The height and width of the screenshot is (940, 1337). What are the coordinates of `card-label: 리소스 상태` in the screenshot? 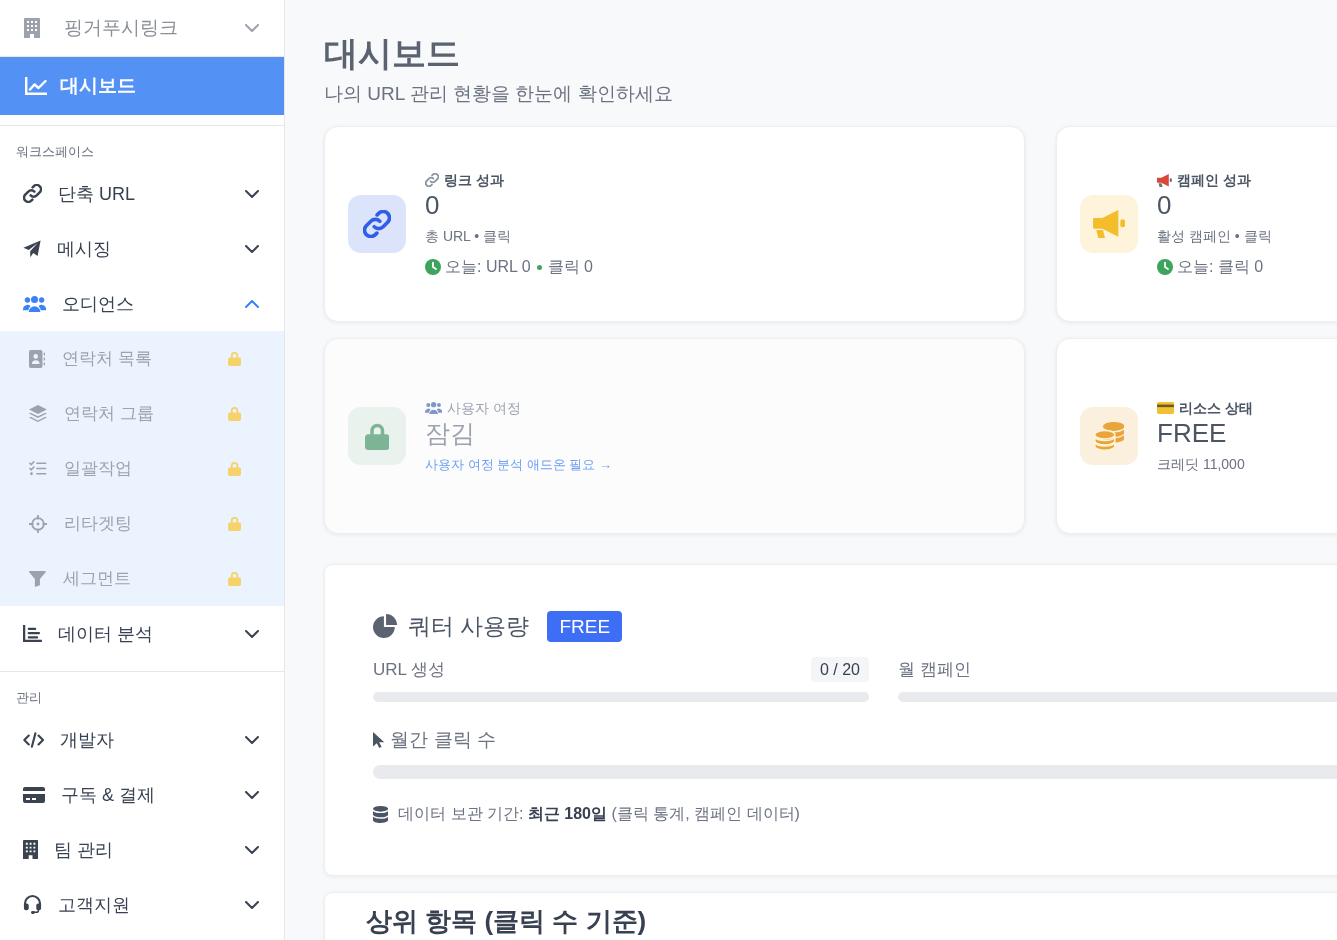 It's located at (1216, 408).